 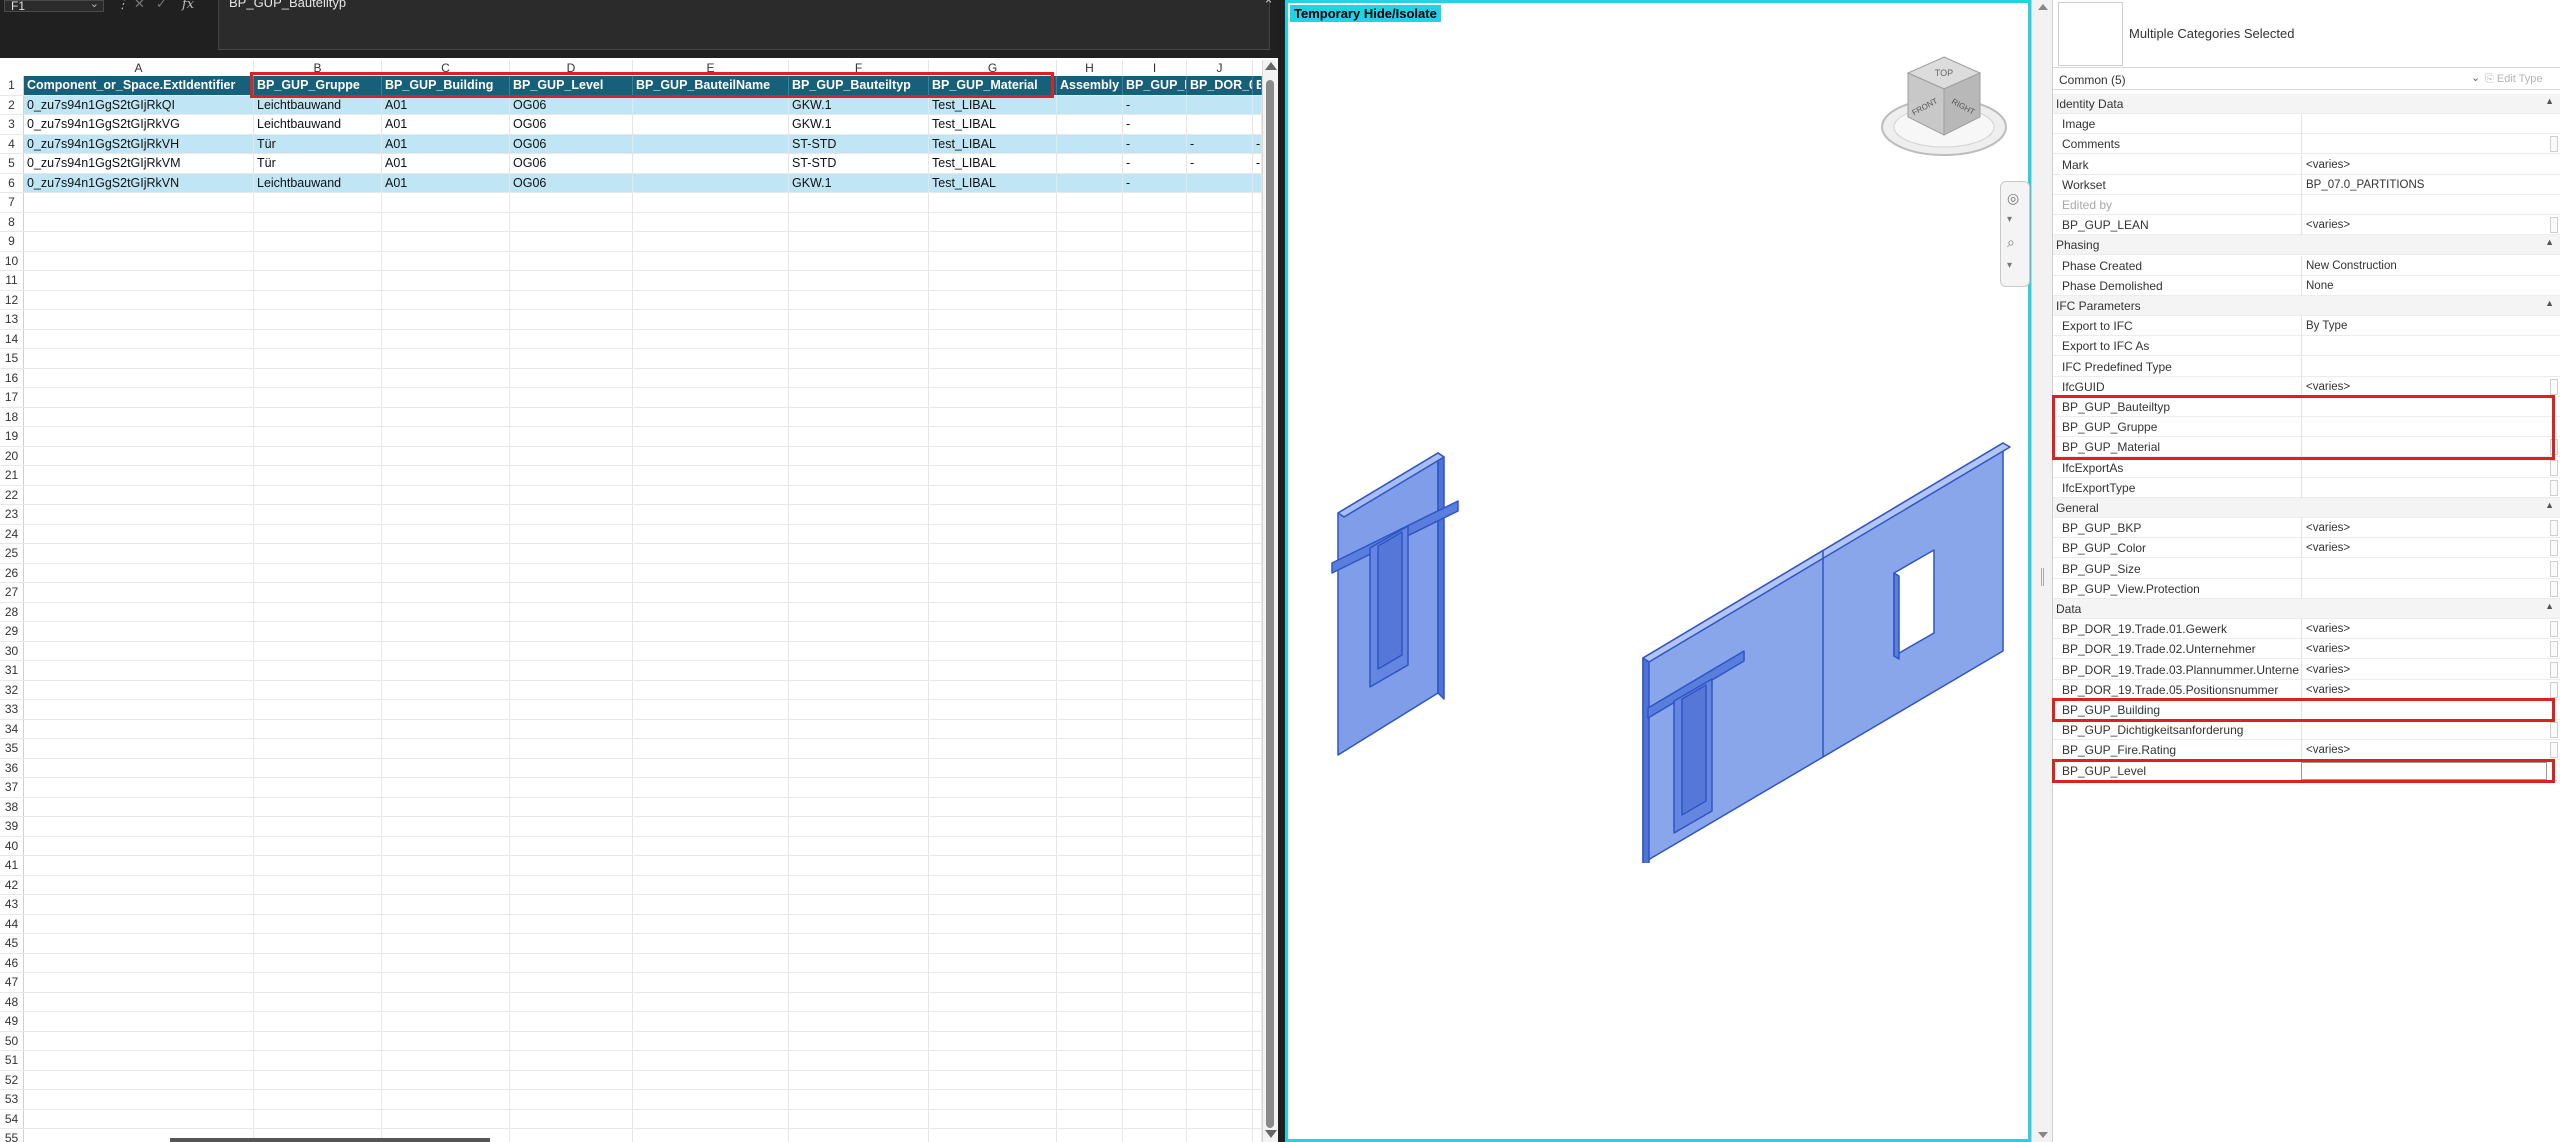 What do you see at coordinates (2306, 306) in the screenshot?
I see `property-group-header: IFC Parameters ▲` at bounding box center [2306, 306].